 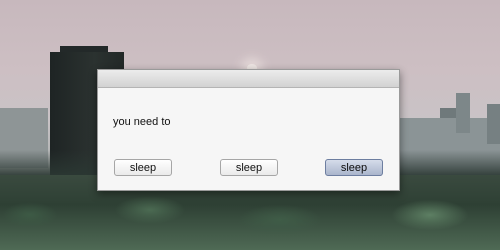 I want to click on sleep-button-default: sleep, so click(x=354, y=167).